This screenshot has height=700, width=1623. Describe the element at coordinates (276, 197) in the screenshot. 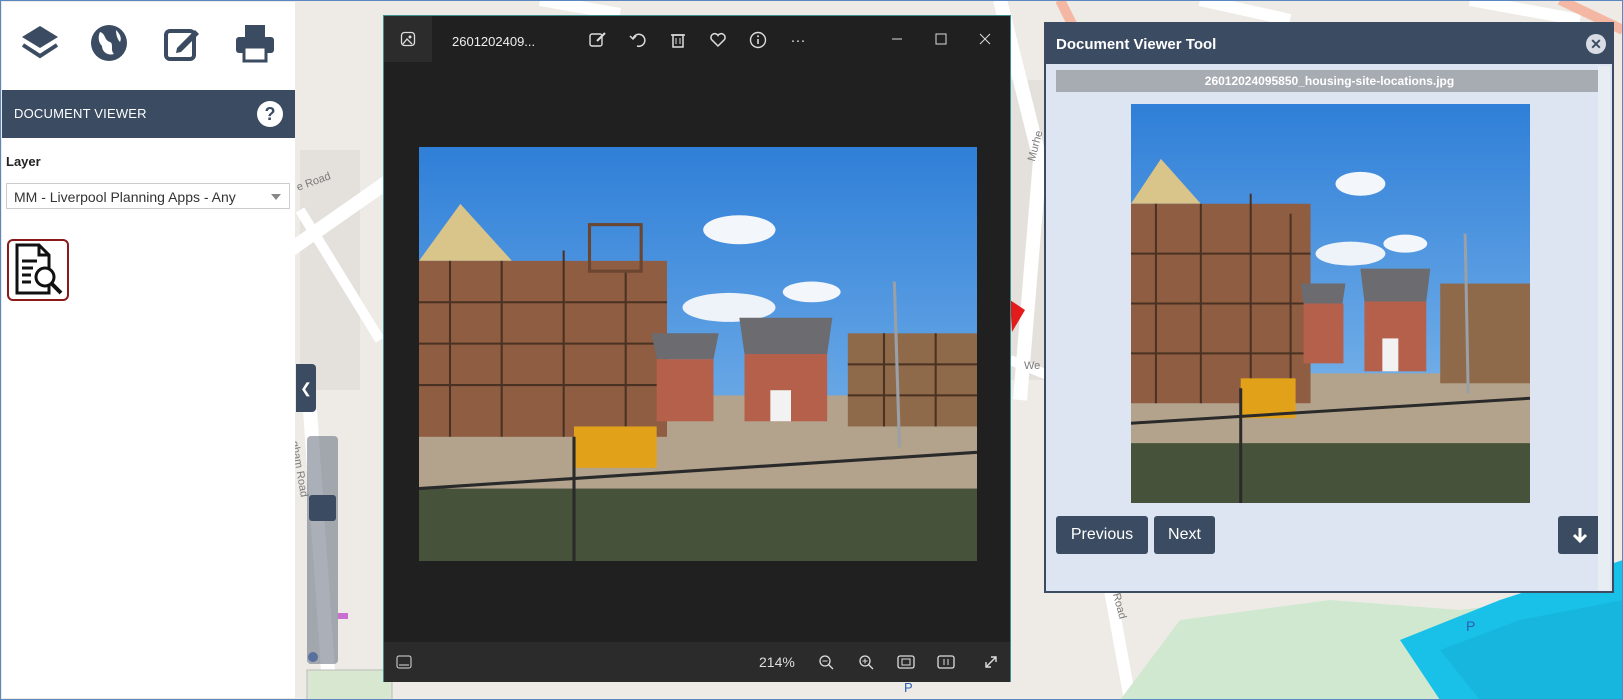

I see `chevron-down-icon` at that location.